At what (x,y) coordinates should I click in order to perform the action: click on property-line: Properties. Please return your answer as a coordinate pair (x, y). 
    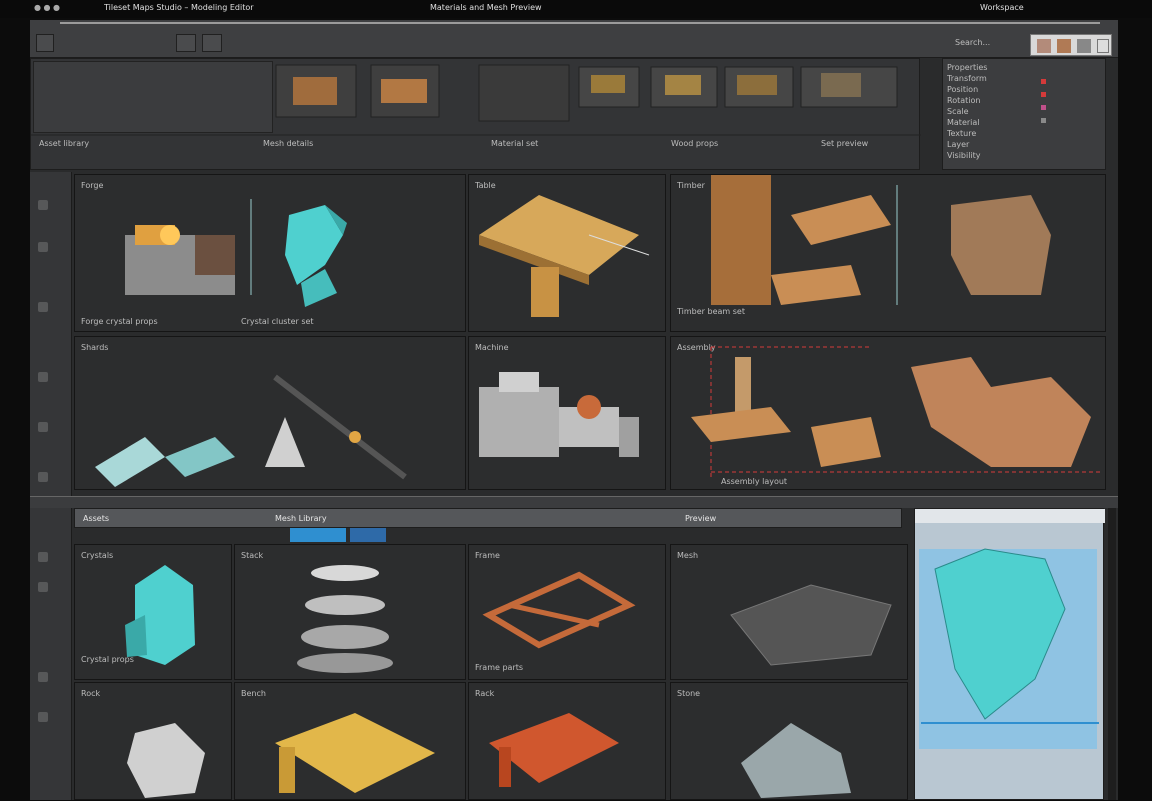
    Looking at the image, I should click on (967, 67).